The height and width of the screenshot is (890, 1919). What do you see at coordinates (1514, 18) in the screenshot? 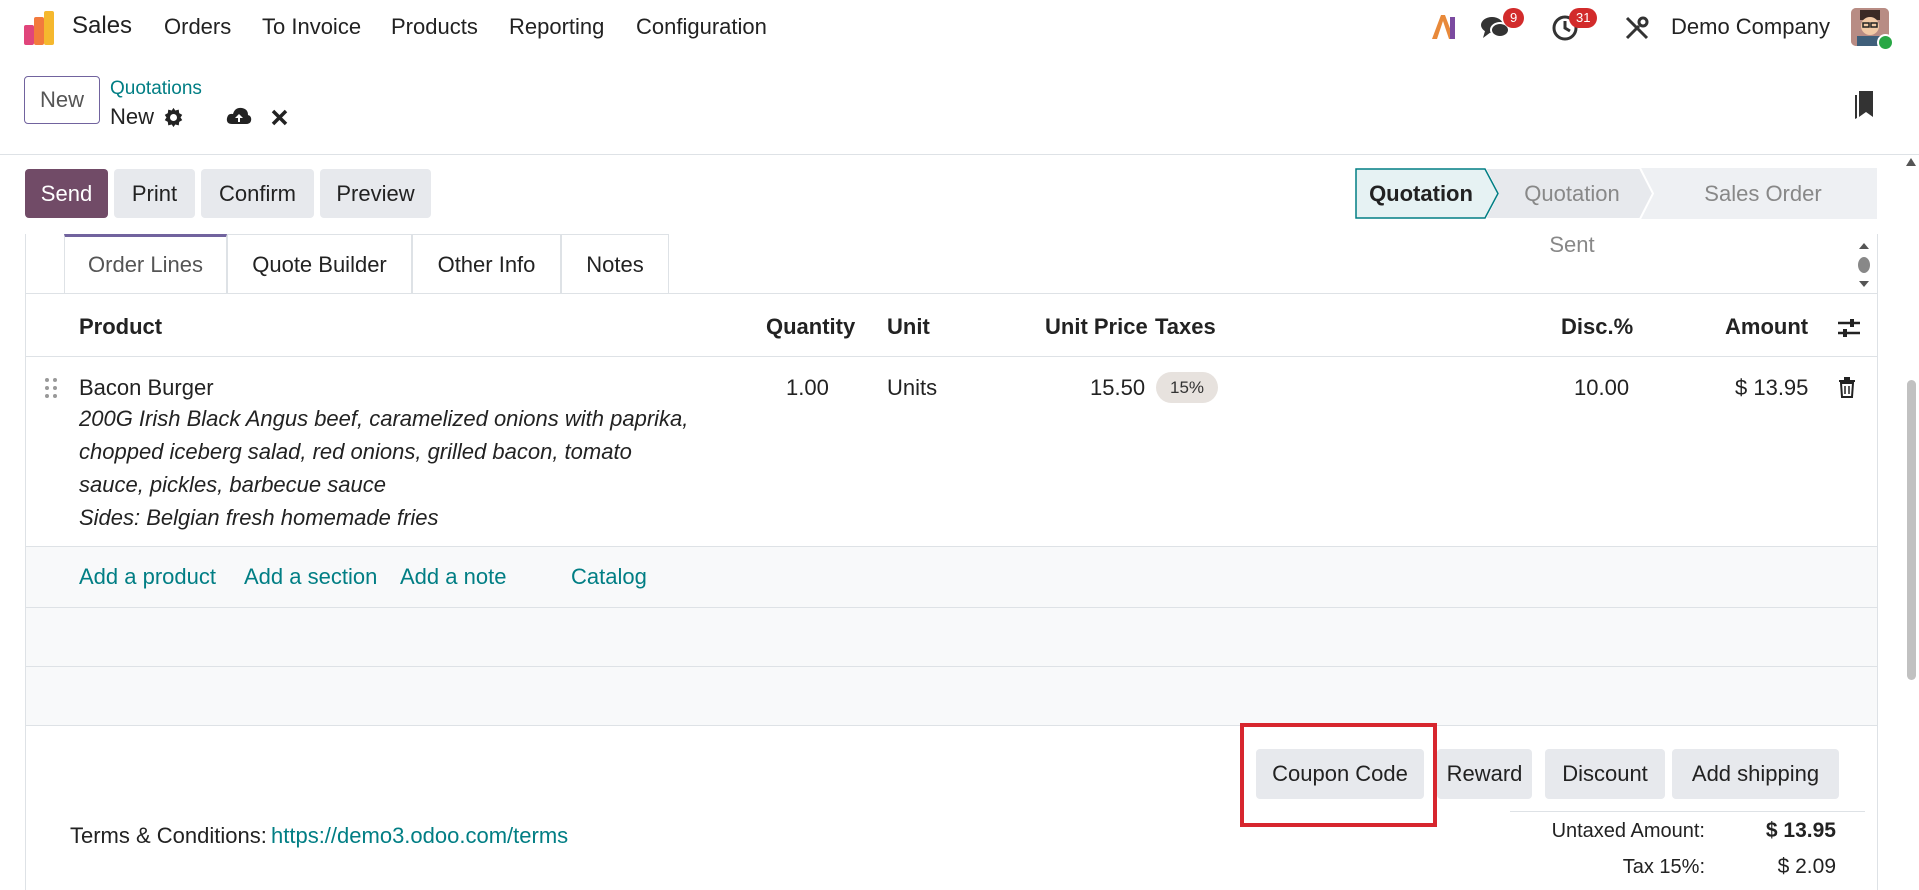
I see `messages-badge: 9` at bounding box center [1514, 18].